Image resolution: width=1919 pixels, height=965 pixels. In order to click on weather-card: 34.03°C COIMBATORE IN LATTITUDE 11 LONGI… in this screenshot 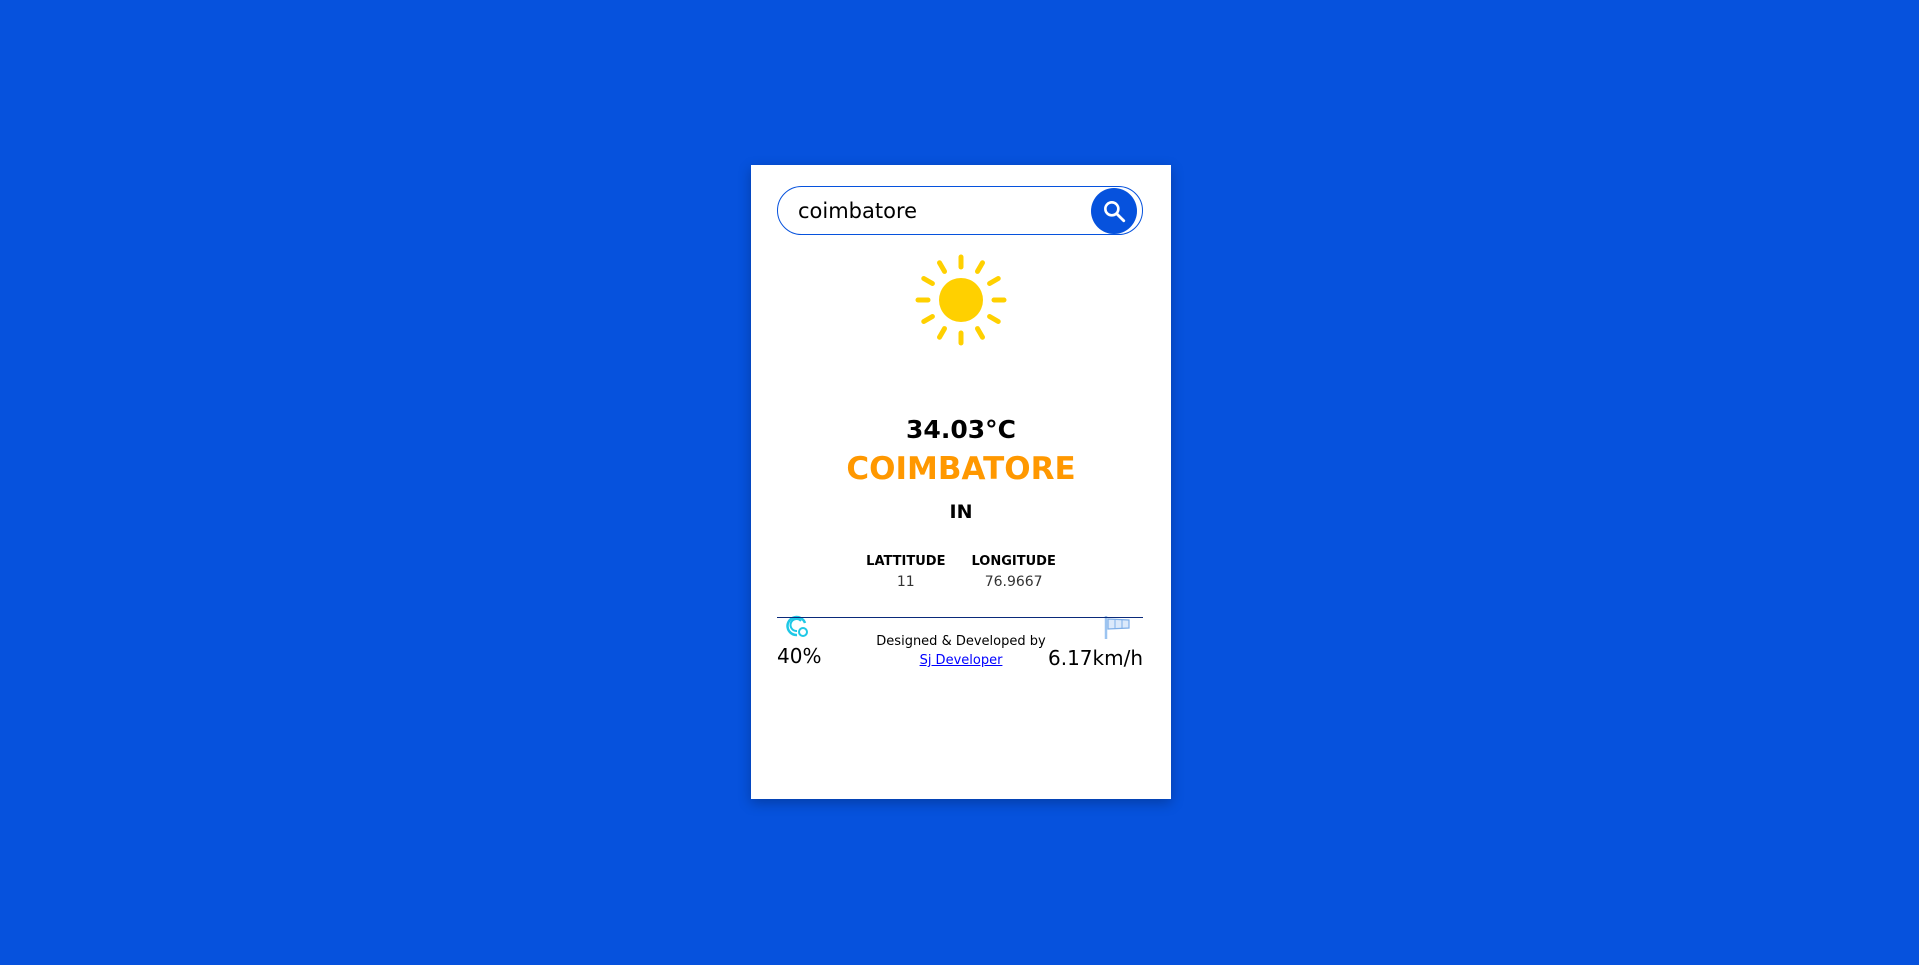, I will do `click(961, 482)`.